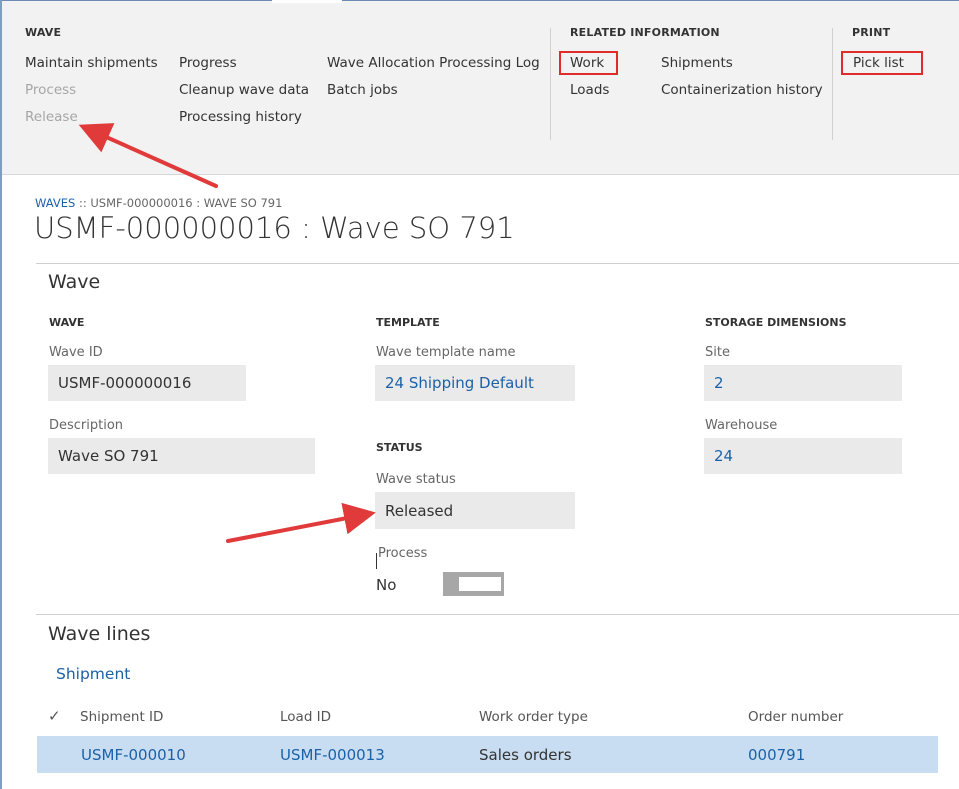 Image resolution: width=959 pixels, height=789 pixels. What do you see at coordinates (148, 155) in the screenshot?
I see `arrow-to-release` at bounding box center [148, 155].